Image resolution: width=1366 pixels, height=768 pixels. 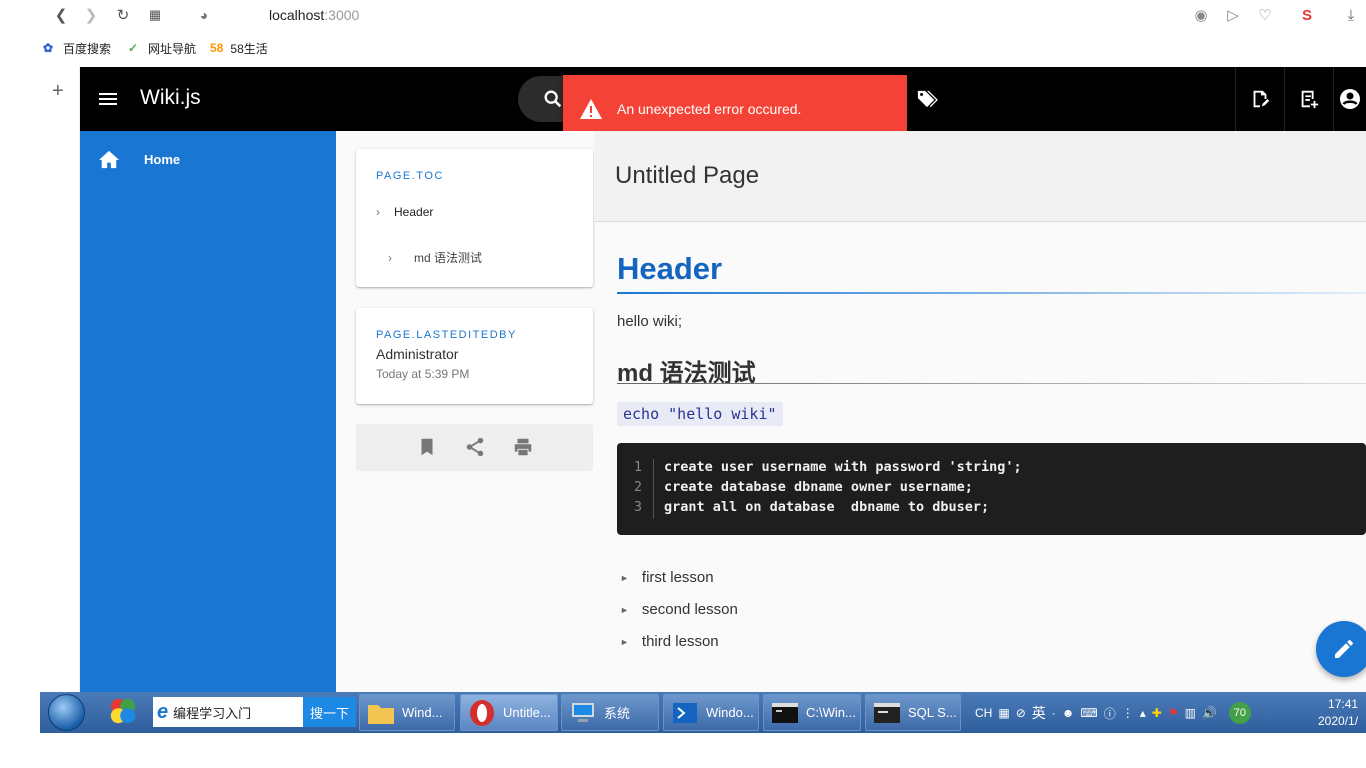 I want to click on toc-heading: PAGE.TOC, so click(x=410, y=176).